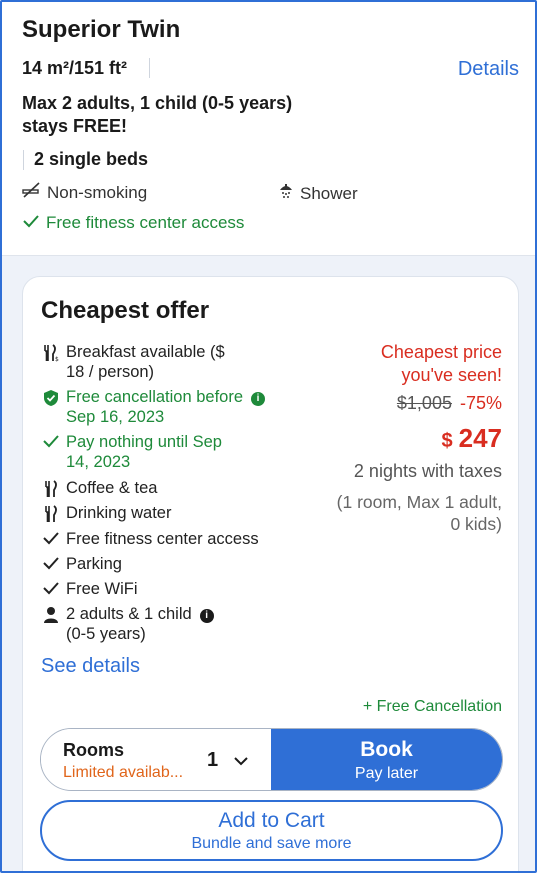 This screenshot has width=537, height=873. I want to click on amenity-label: 2 adults & 1 child, so click(129, 614).